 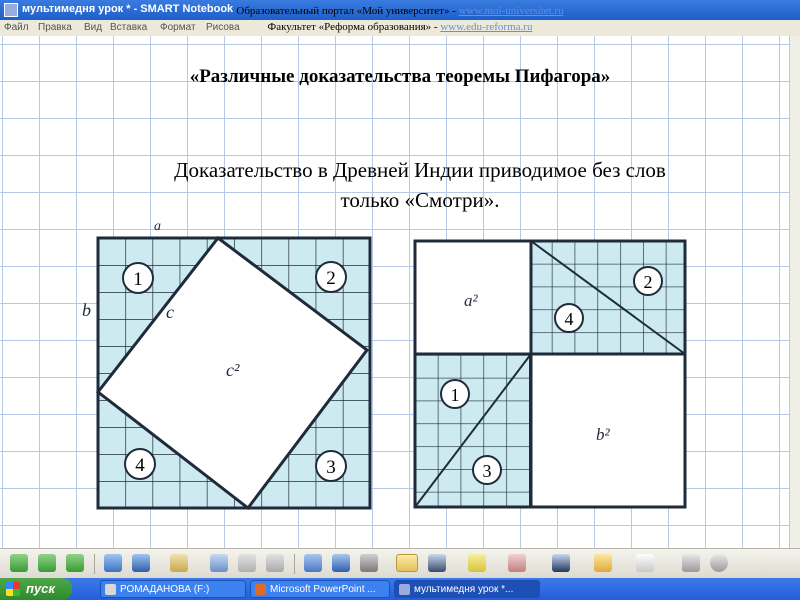 I want to click on back-icon, so click(x=19, y=563).